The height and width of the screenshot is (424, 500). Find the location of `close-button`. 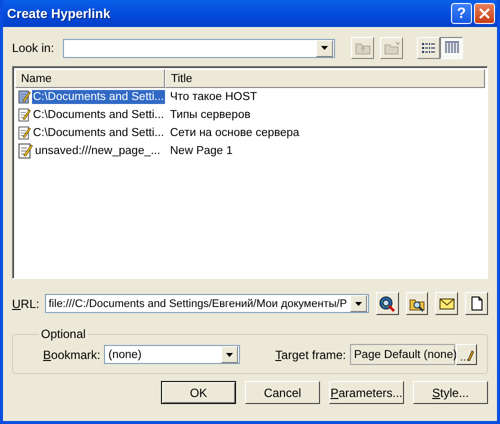

close-button is located at coordinates (484, 13).